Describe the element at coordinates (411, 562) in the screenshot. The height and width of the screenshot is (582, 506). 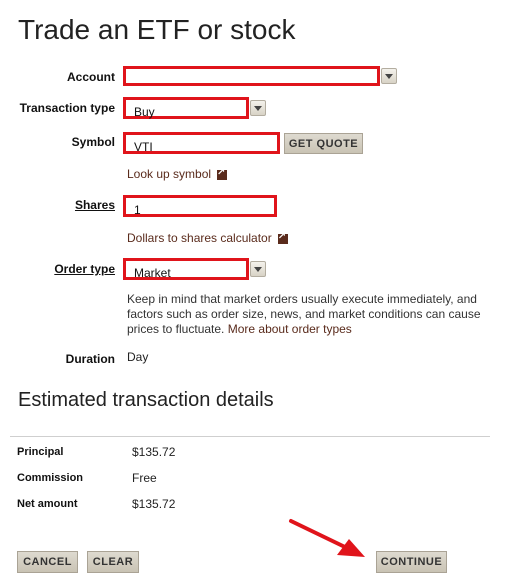
I see `continue-button: CONTINUE` at that location.